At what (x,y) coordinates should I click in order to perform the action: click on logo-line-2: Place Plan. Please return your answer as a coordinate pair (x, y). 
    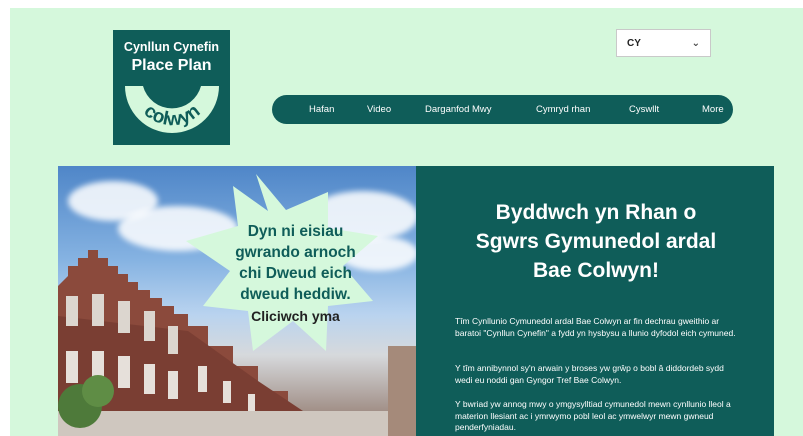
    Looking at the image, I should click on (171, 65).